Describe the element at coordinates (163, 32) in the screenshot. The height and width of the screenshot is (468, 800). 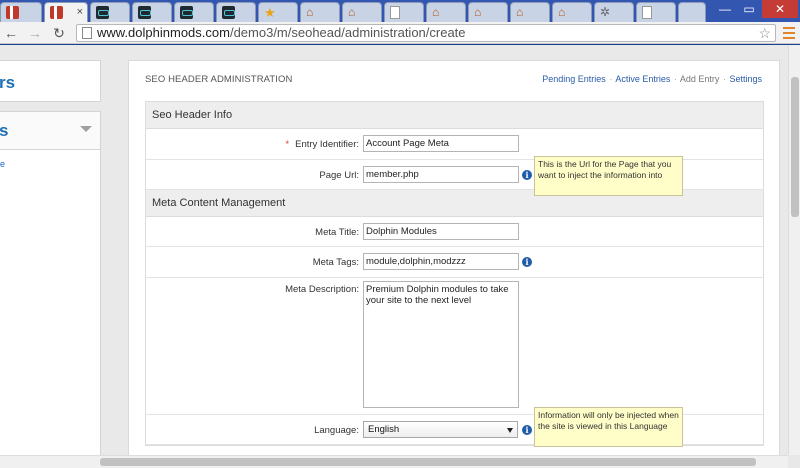
I see `url-host: www.dolphinmods.com` at that location.